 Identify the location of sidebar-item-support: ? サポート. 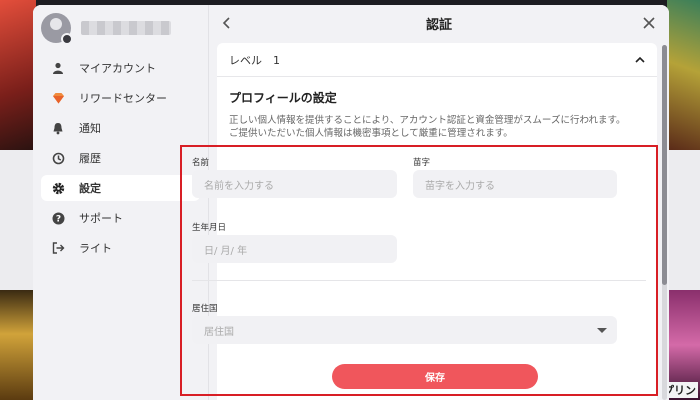
(120, 218).